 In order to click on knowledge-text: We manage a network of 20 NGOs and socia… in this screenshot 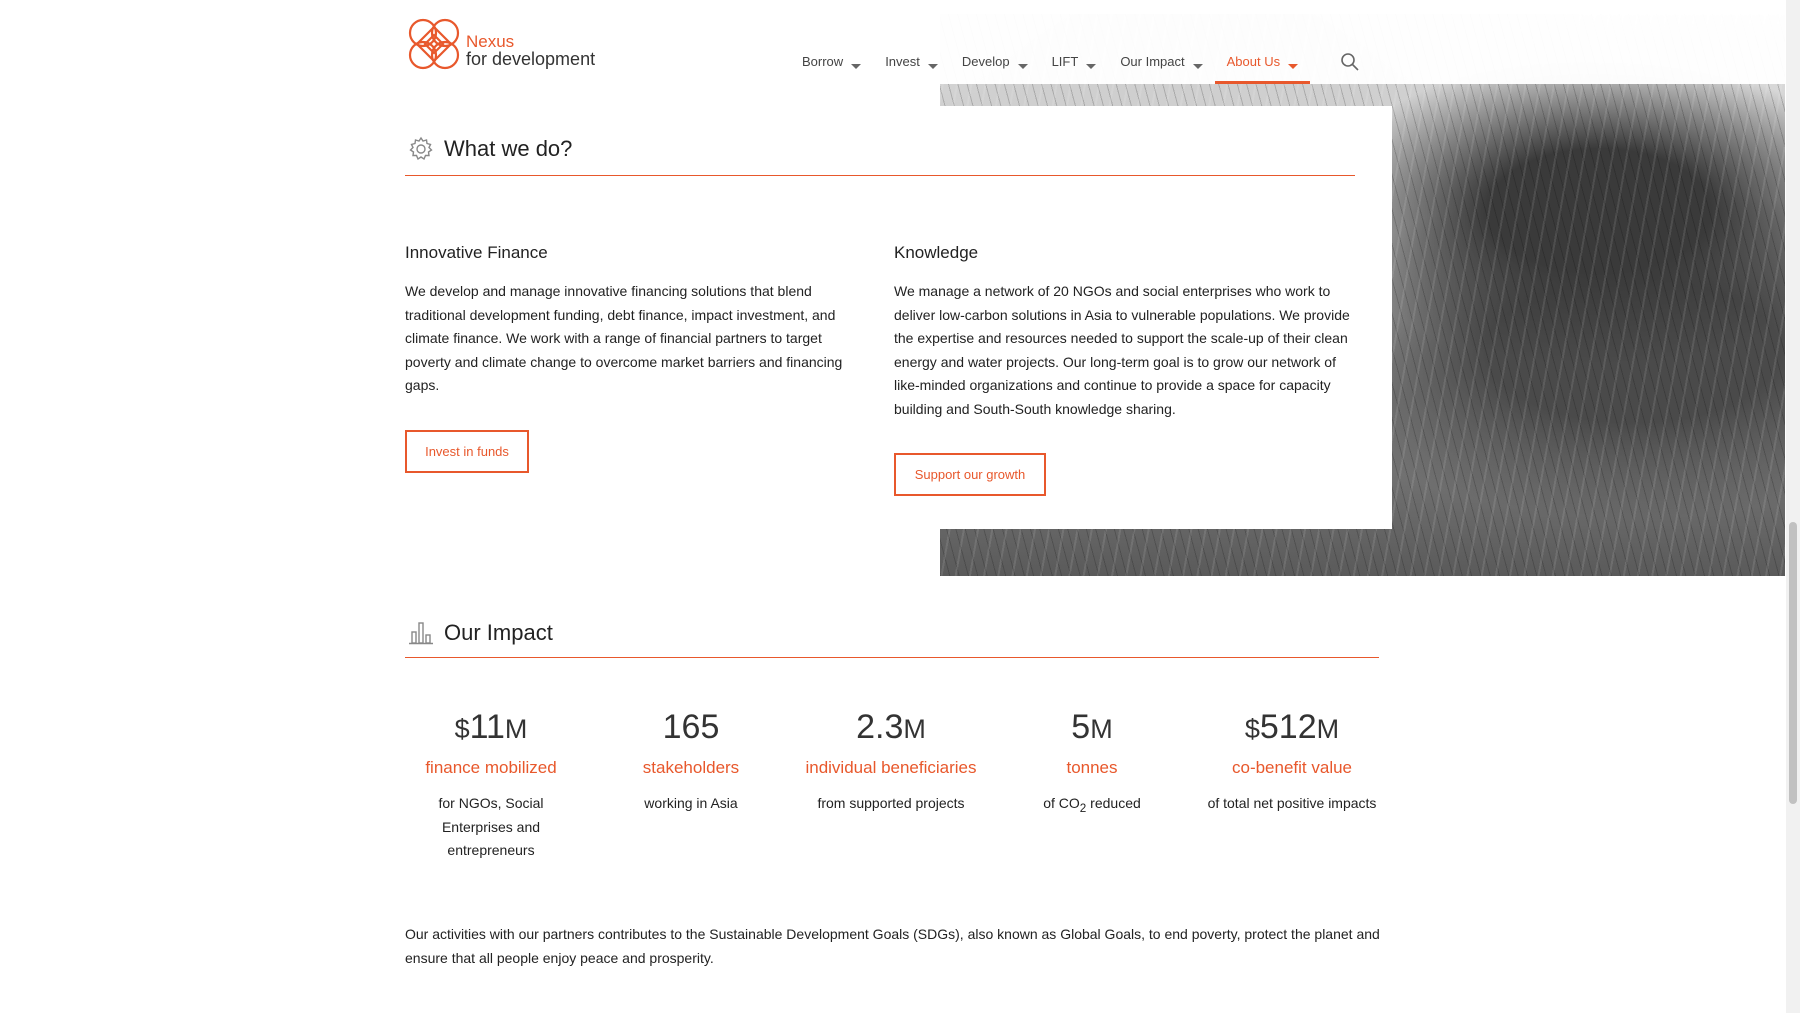, I will do `click(1122, 350)`.